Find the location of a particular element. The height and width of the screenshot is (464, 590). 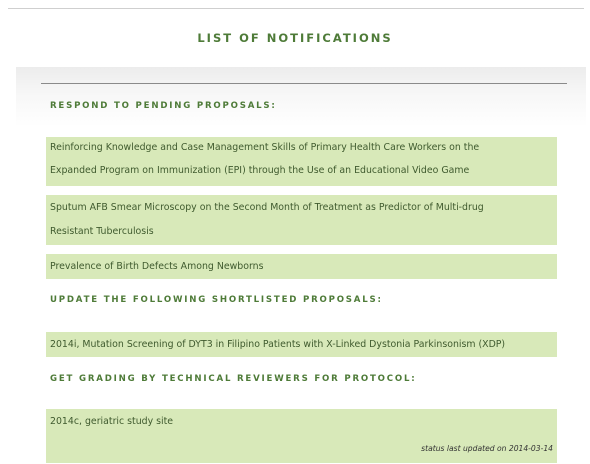

page-header: LIST OF NOTIFICATIONS is located at coordinates (295, 38).